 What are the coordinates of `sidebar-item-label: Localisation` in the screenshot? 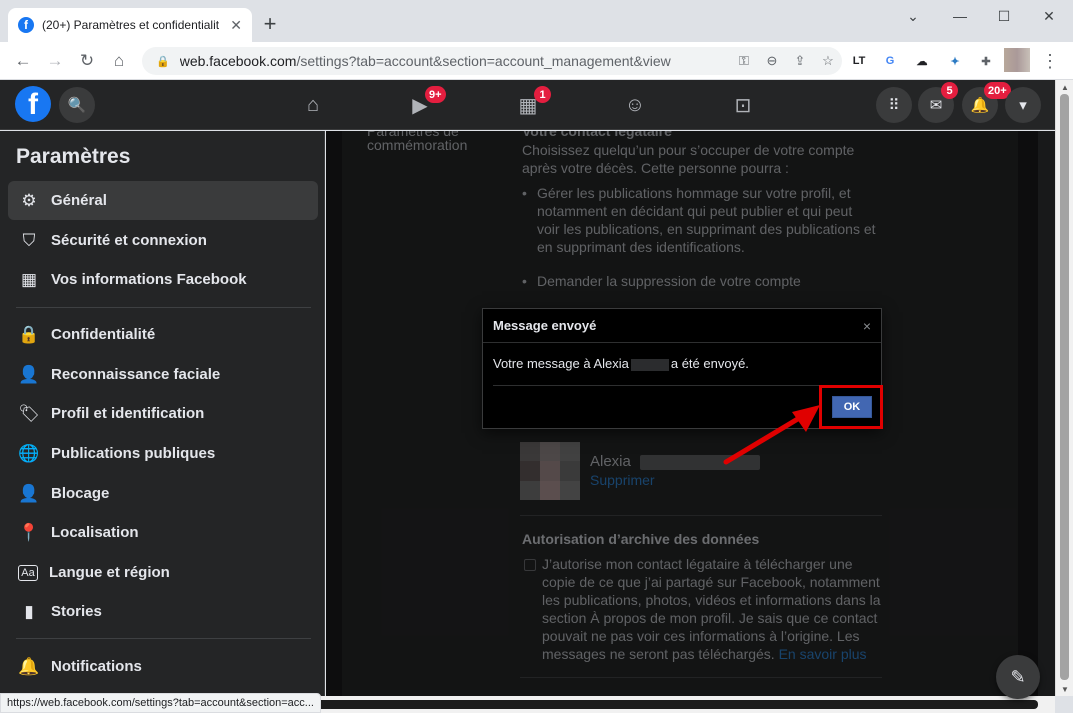 It's located at (95, 532).